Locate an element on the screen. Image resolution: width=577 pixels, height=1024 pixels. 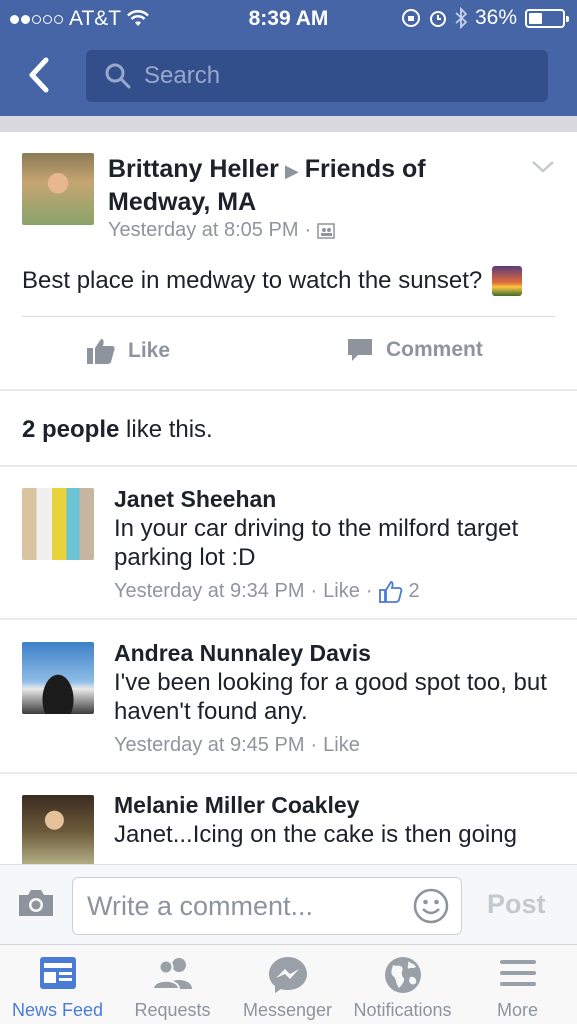
comment-composer: Post is located at coordinates (288, 904).